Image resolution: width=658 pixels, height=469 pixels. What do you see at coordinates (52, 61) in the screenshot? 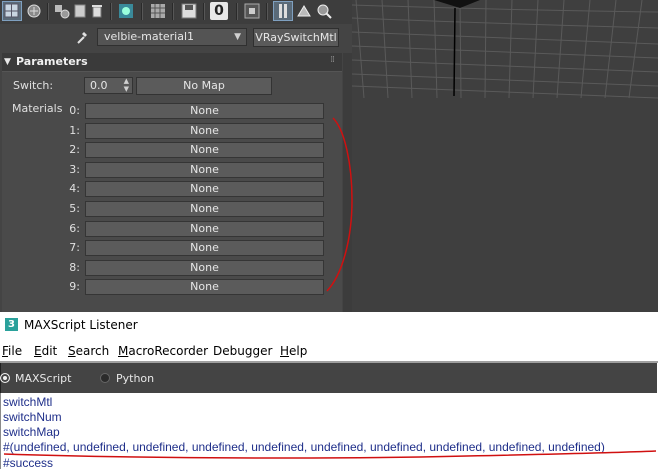
I see `rollout-title: Parameters` at bounding box center [52, 61].